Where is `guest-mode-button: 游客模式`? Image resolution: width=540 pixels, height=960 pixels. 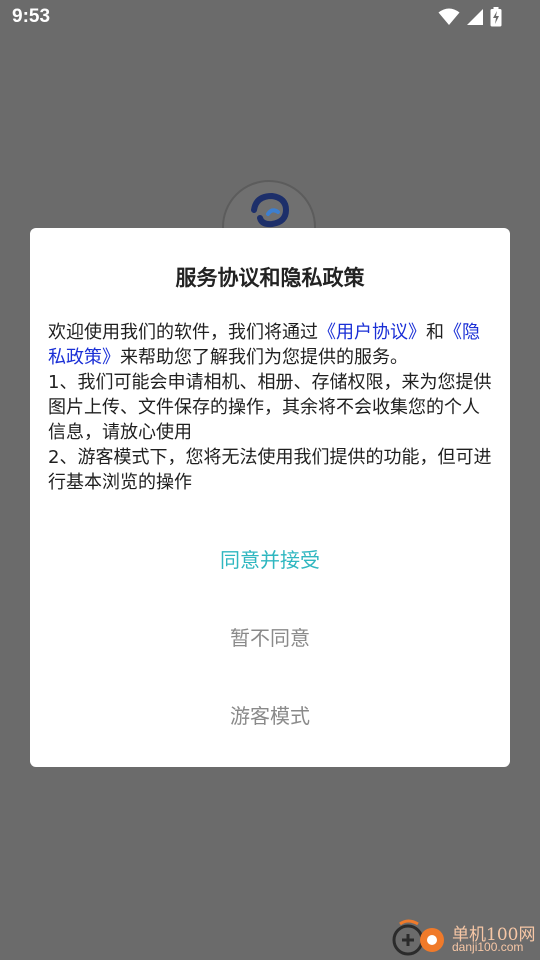 guest-mode-button: 游客模式 is located at coordinates (270, 716).